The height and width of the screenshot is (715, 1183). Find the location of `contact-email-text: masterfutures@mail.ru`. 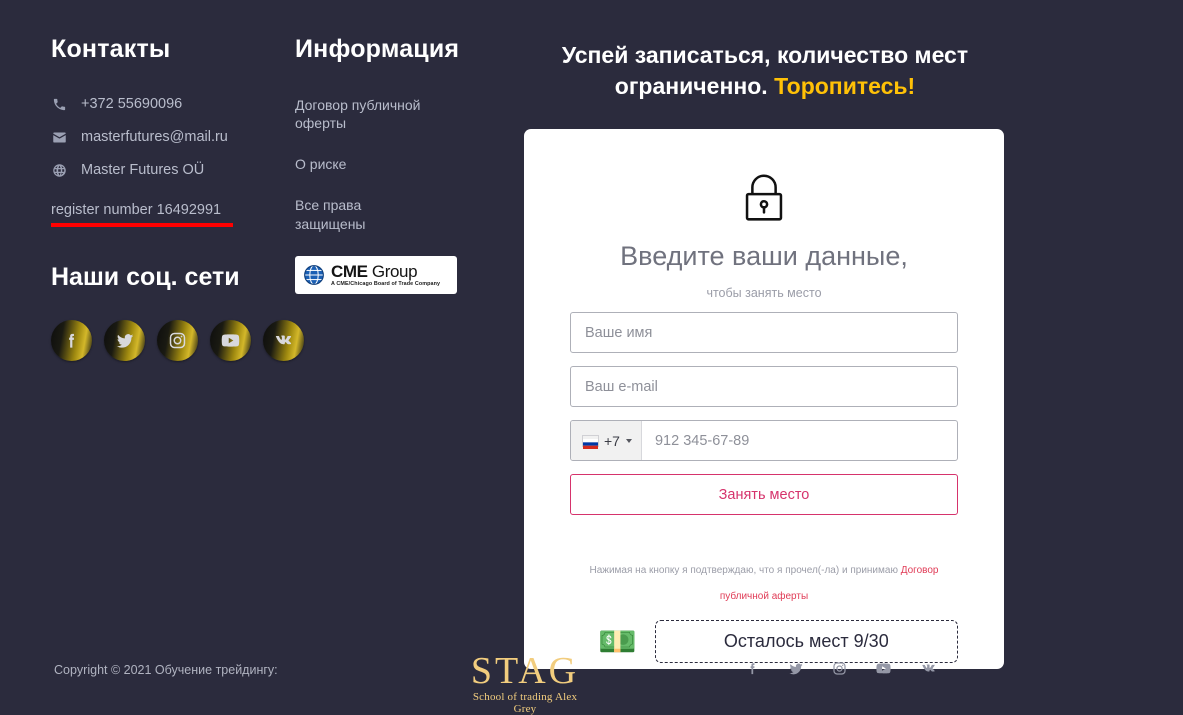

contact-email-text: masterfutures@mail.ru is located at coordinates (154, 136).